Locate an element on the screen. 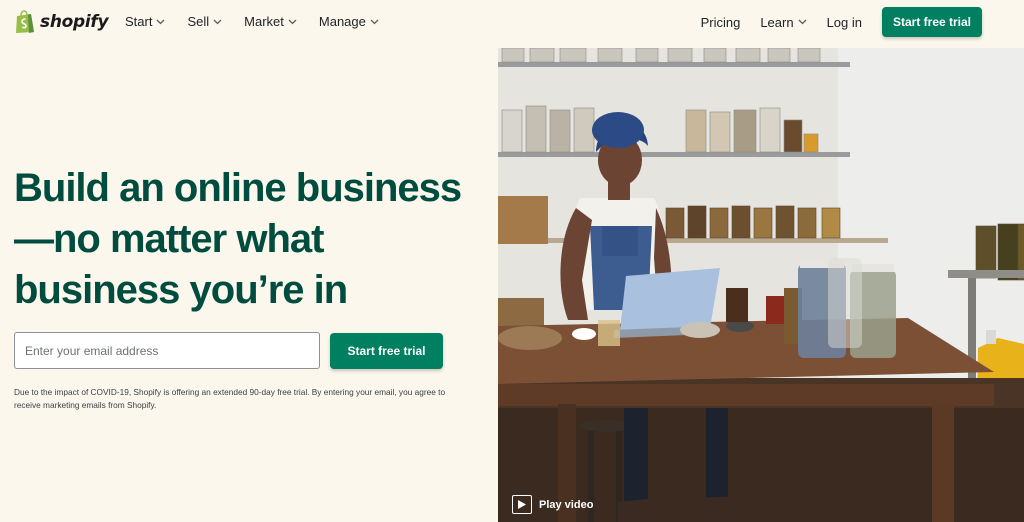 This screenshot has width=1024, height=522. nav-manage: Manage is located at coordinates (349, 21).